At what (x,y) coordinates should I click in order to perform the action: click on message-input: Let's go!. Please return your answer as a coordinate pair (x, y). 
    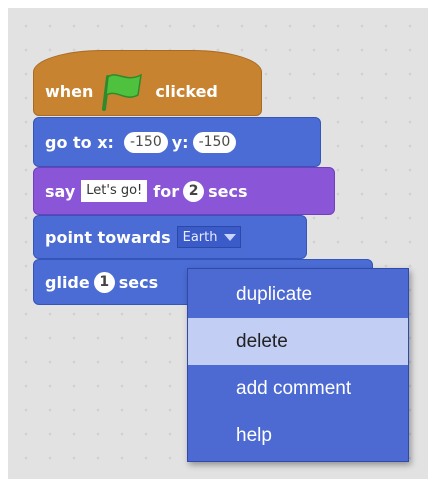
    Looking at the image, I should click on (114, 191).